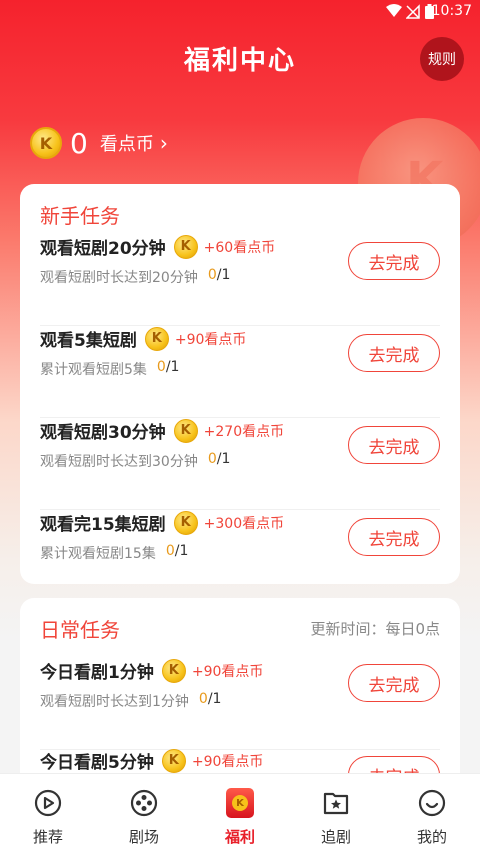 This screenshot has width=480, height=855. Describe the element at coordinates (119, 278) in the screenshot. I see `task-desc: 观看短剧时长达到20分钟` at that location.